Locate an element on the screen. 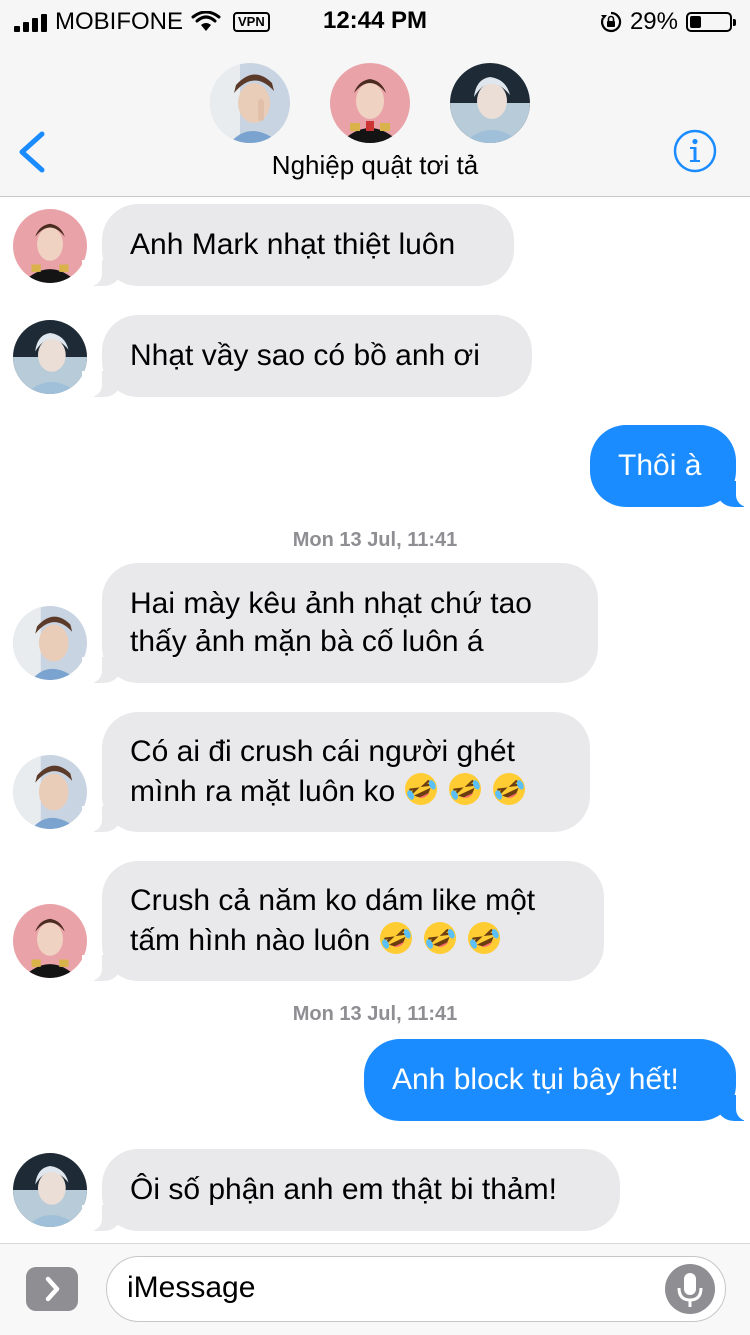 The image size is (750, 1335). battery-icon is located at coordinates (711, 22).